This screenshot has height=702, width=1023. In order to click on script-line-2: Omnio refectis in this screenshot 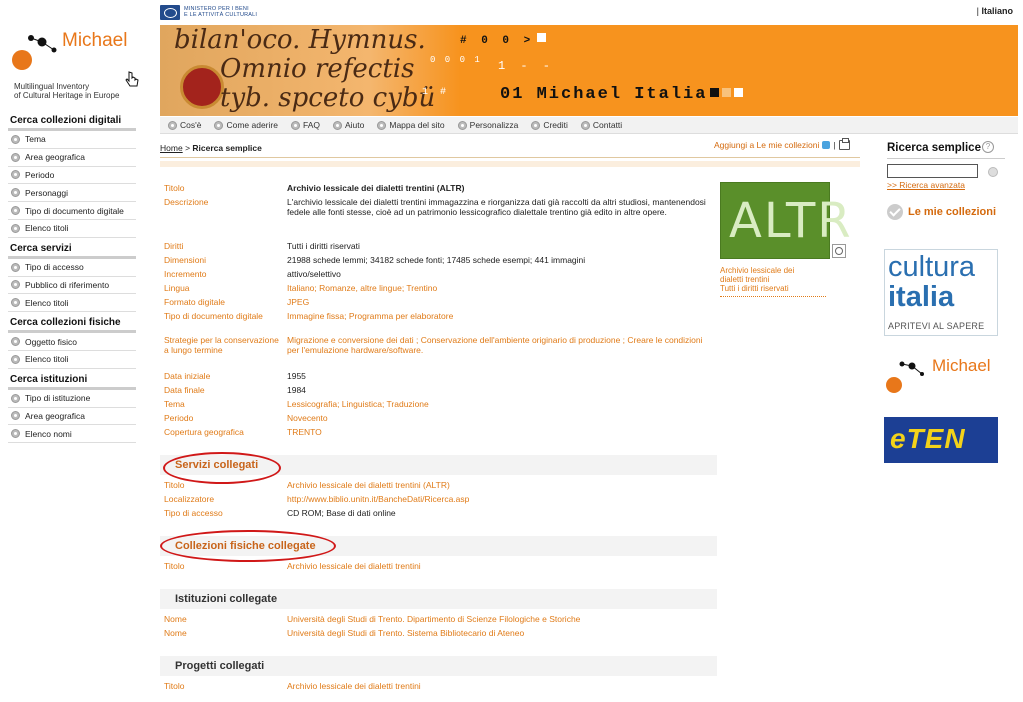, I will do `click(317, 69)`.